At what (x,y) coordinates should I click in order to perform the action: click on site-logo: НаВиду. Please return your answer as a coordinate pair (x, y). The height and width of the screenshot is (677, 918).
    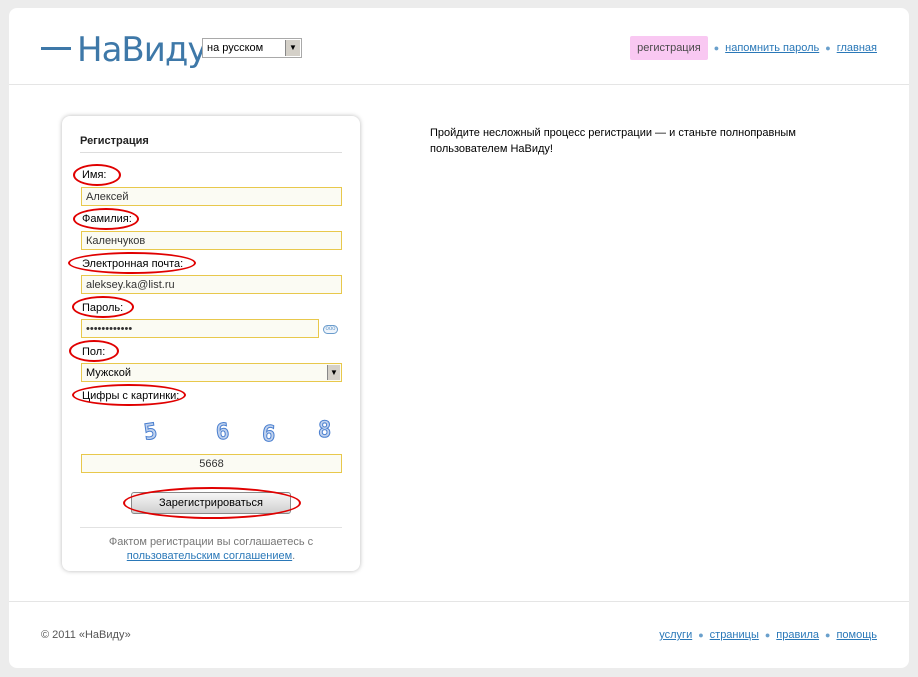
    Looking at the image, I should click on (124, 50).